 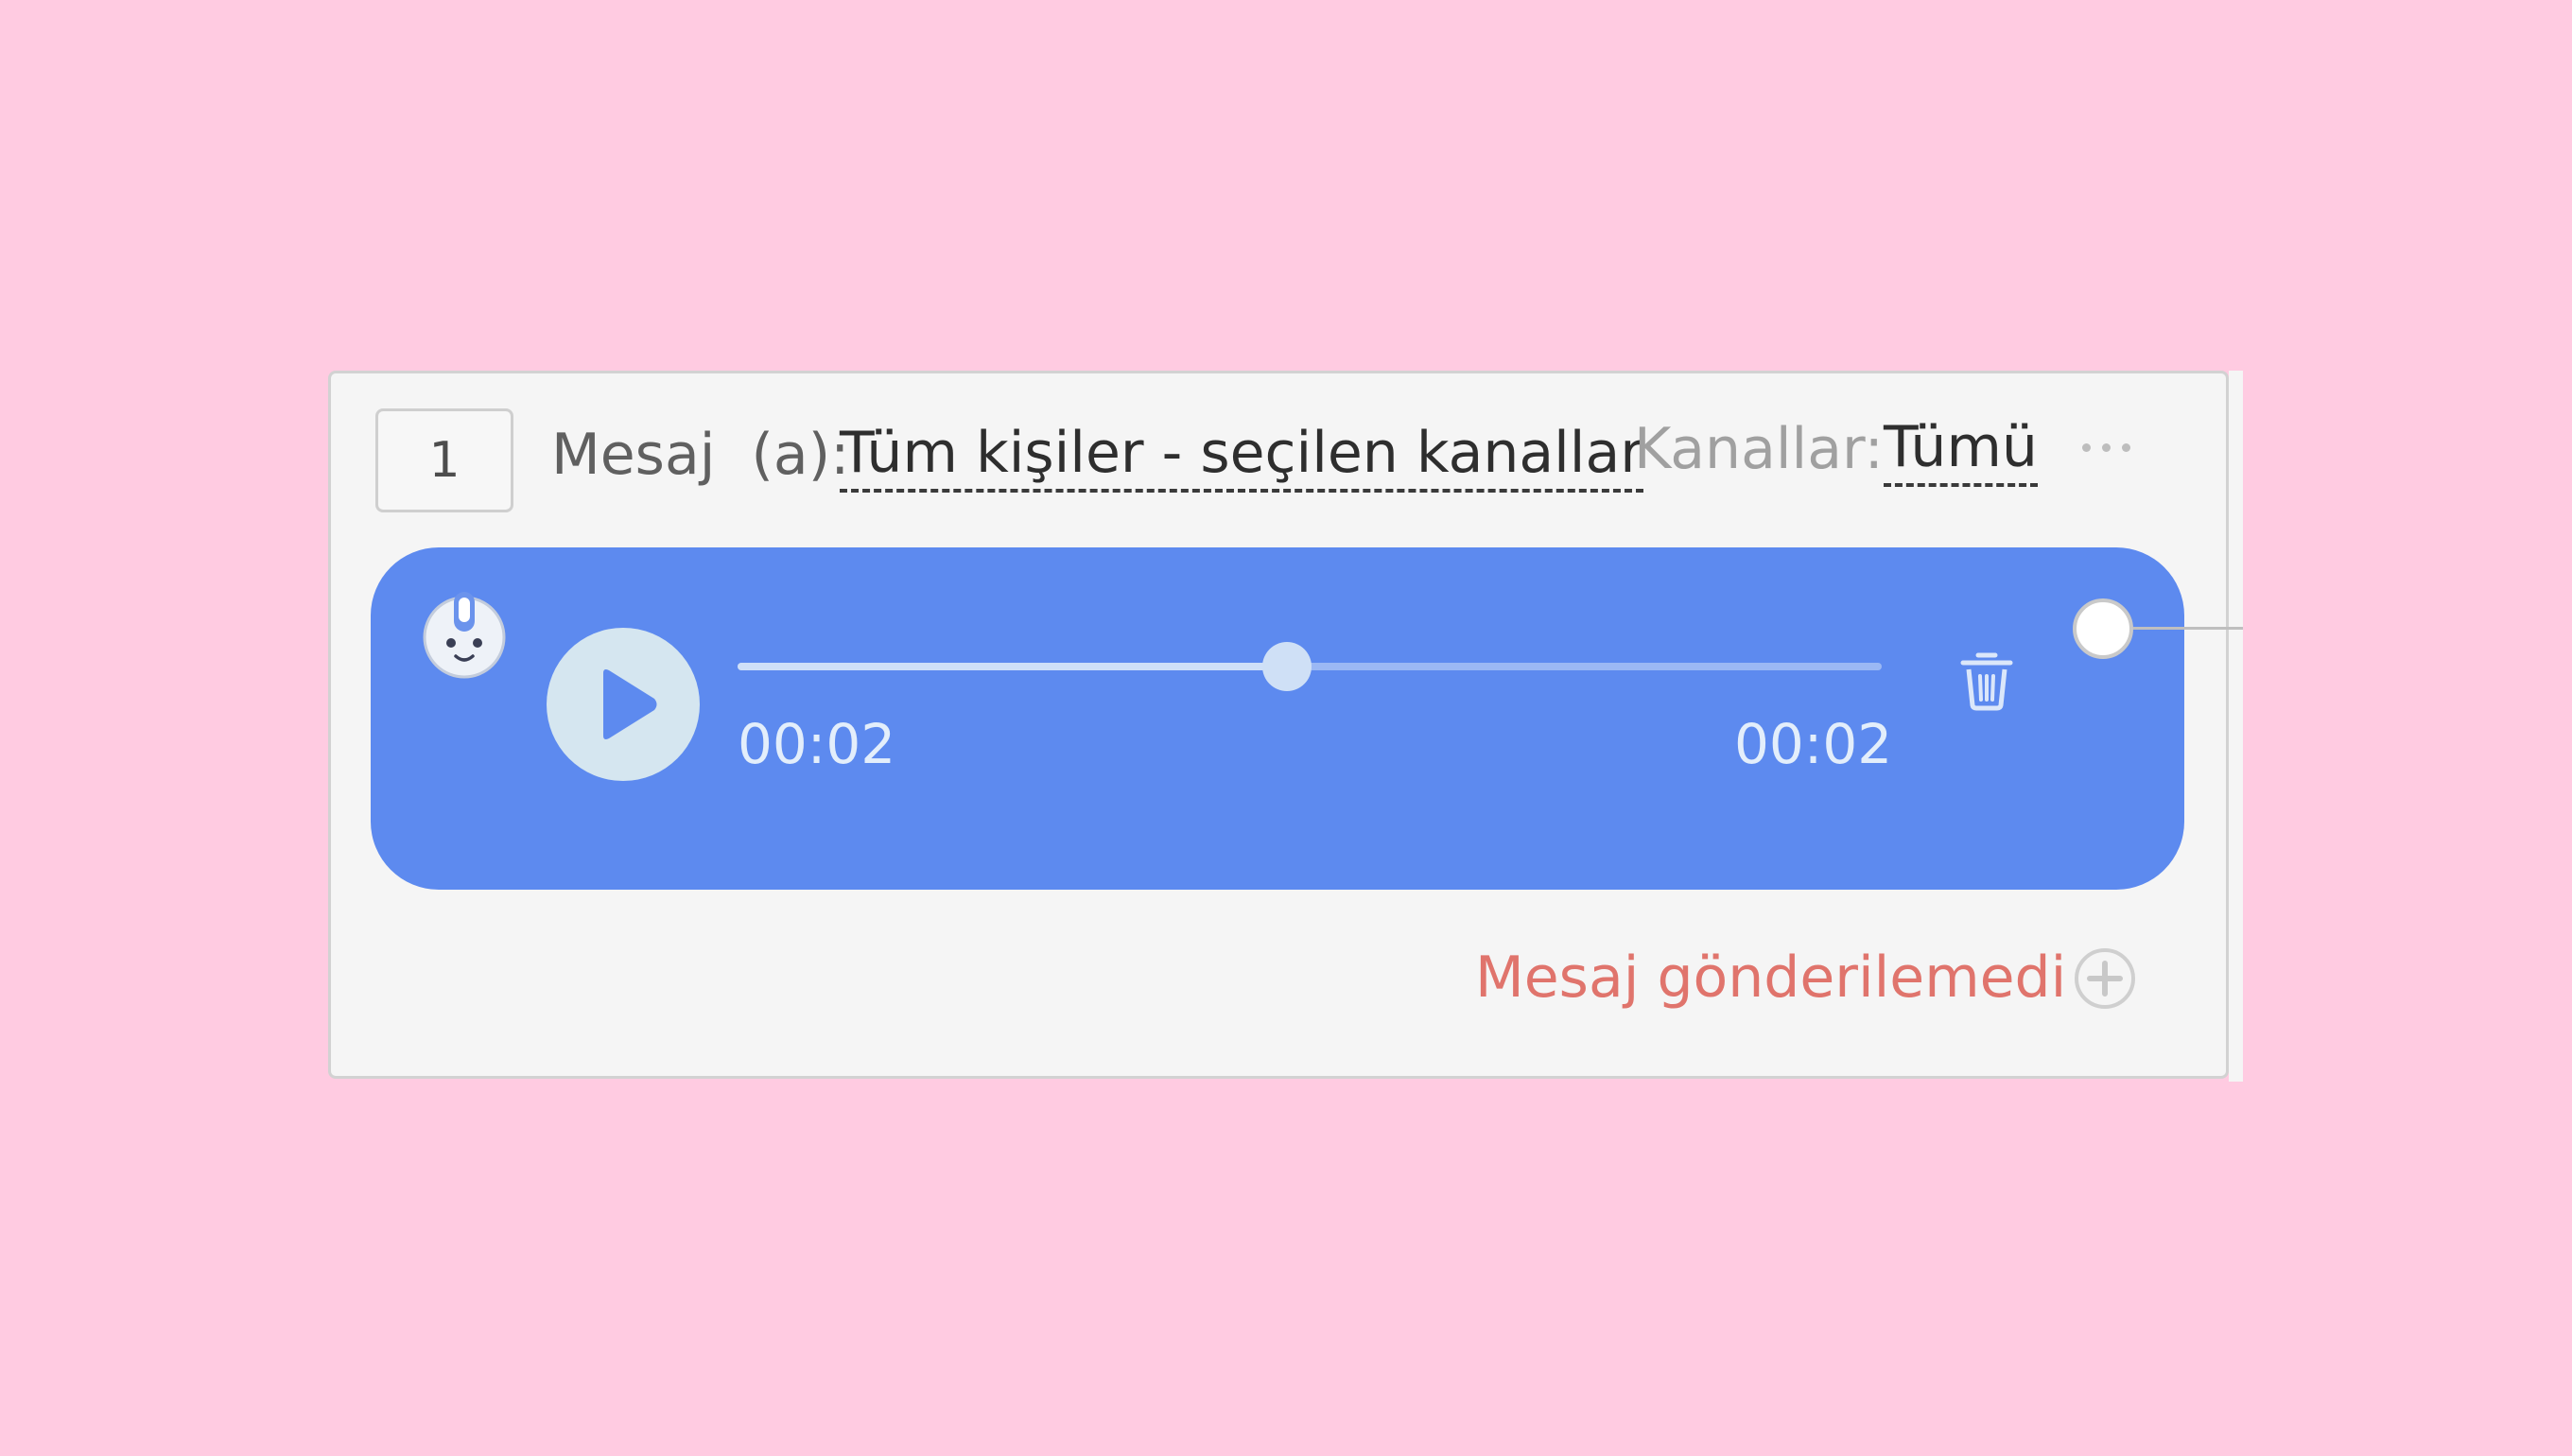 What do you see at coordinates (1961, 449) in the screenshot?
I see `channels-link: Tümü` at bounding box center [1961, 449].